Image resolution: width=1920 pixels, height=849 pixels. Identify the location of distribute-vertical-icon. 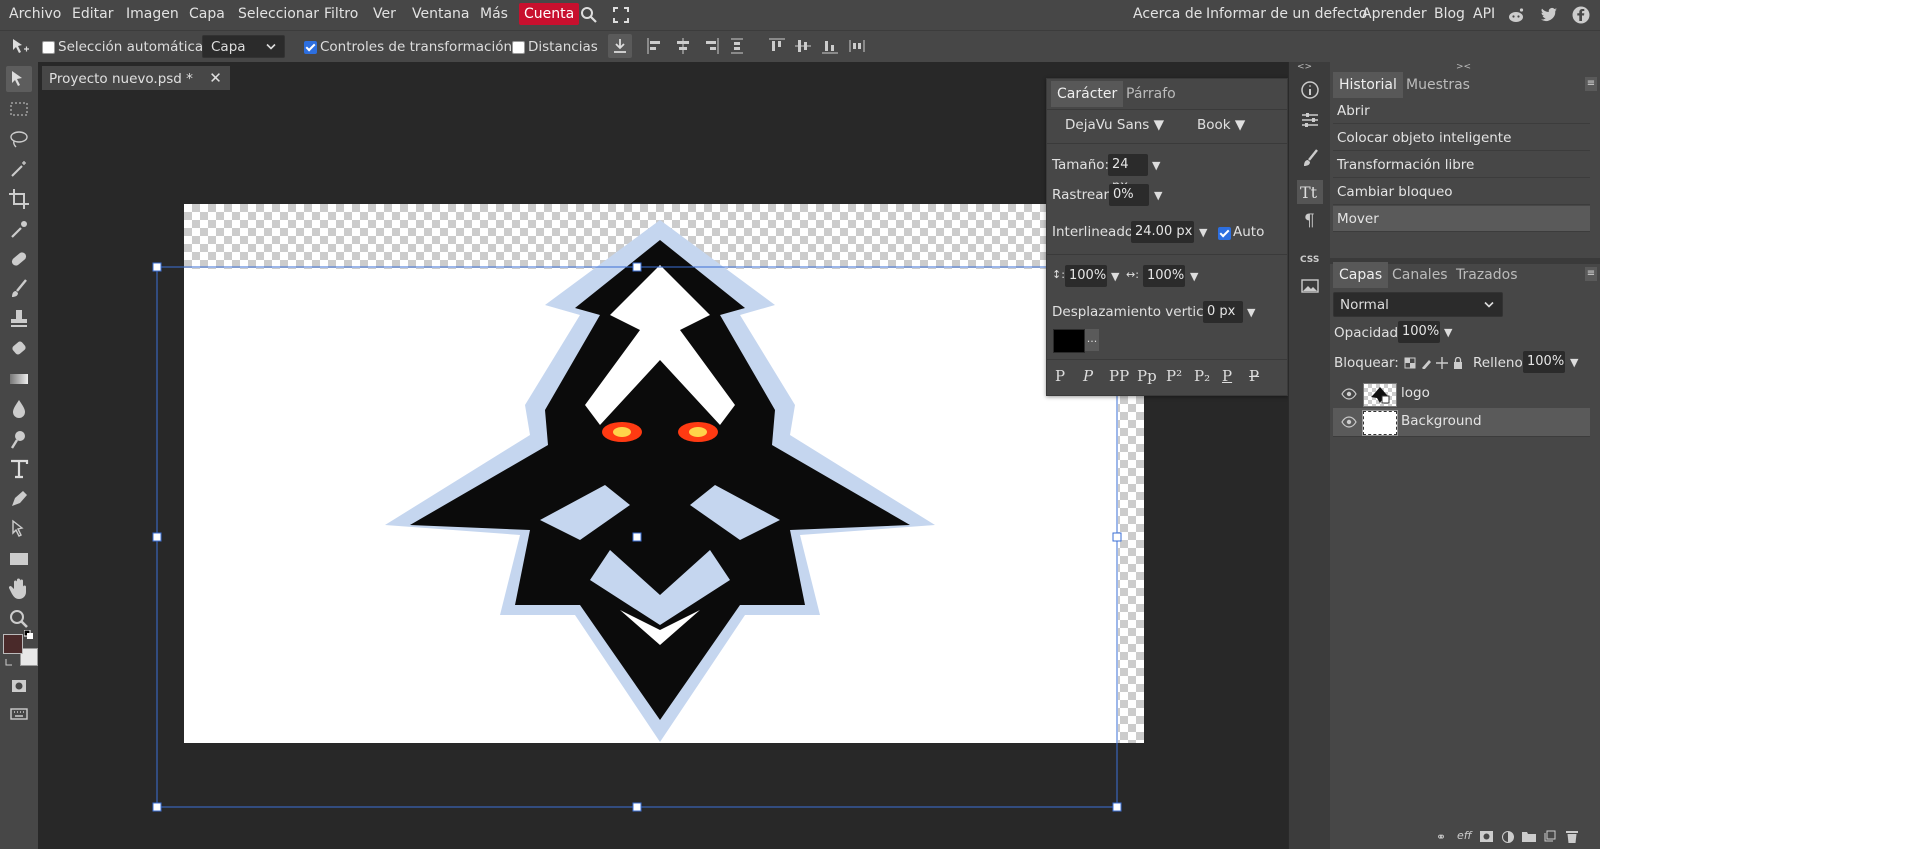
(857, 46).